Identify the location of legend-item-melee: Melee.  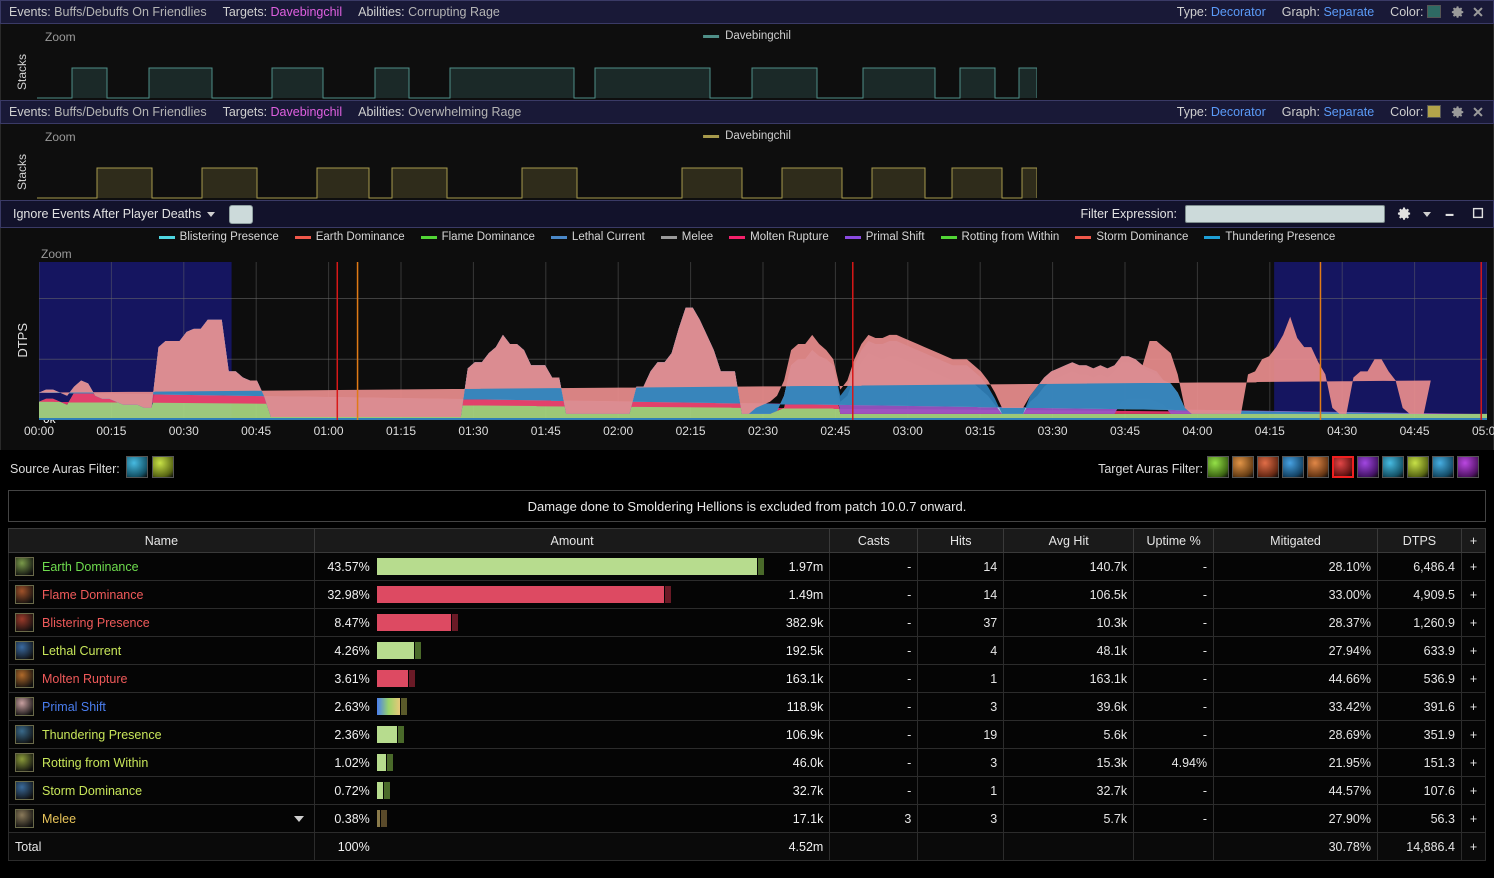
(686, 237).